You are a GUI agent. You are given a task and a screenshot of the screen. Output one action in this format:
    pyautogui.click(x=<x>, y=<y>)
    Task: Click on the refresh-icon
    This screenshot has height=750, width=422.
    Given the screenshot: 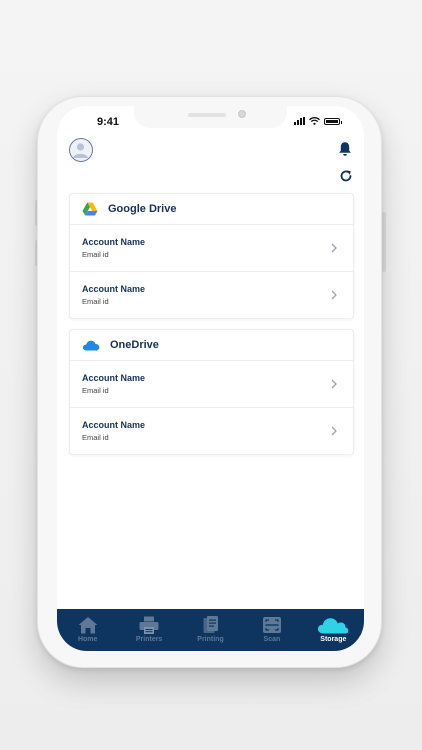 What is the action you would take?
    pyautogui.click(x=346, y=176)
    